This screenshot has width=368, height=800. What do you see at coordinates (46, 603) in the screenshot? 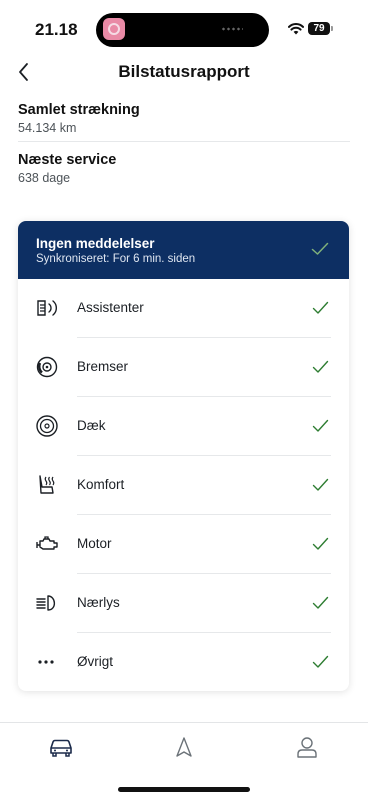
I see `low-beam-icon` at bounding box center [46, 603].